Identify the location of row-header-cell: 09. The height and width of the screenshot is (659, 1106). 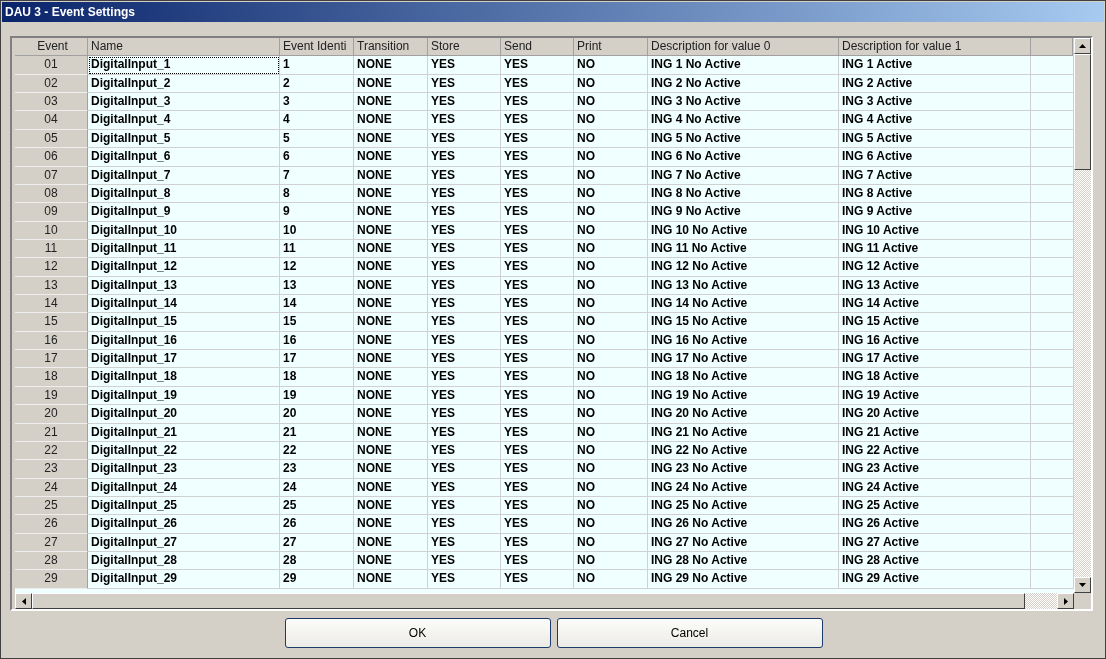
(51, 212).